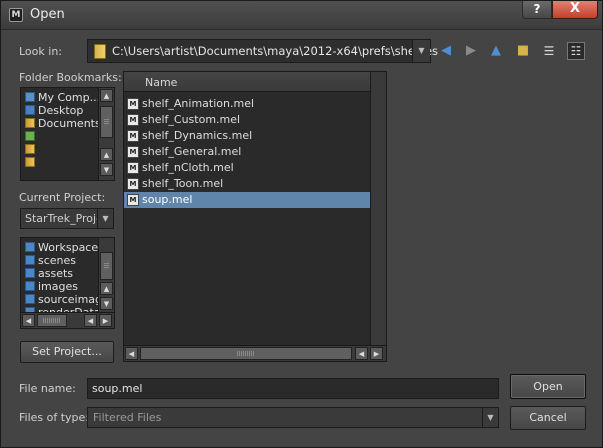 The height and width of the screenshot is (448, 603). What do you see at coordinates (549, 51) in the screenshot?
I see `list-view-icon: ☰` at bounding box center [549, 51].